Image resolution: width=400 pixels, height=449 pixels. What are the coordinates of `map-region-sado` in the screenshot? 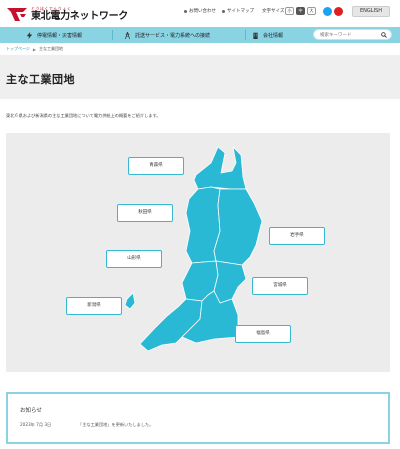 It's located at (130, 301).